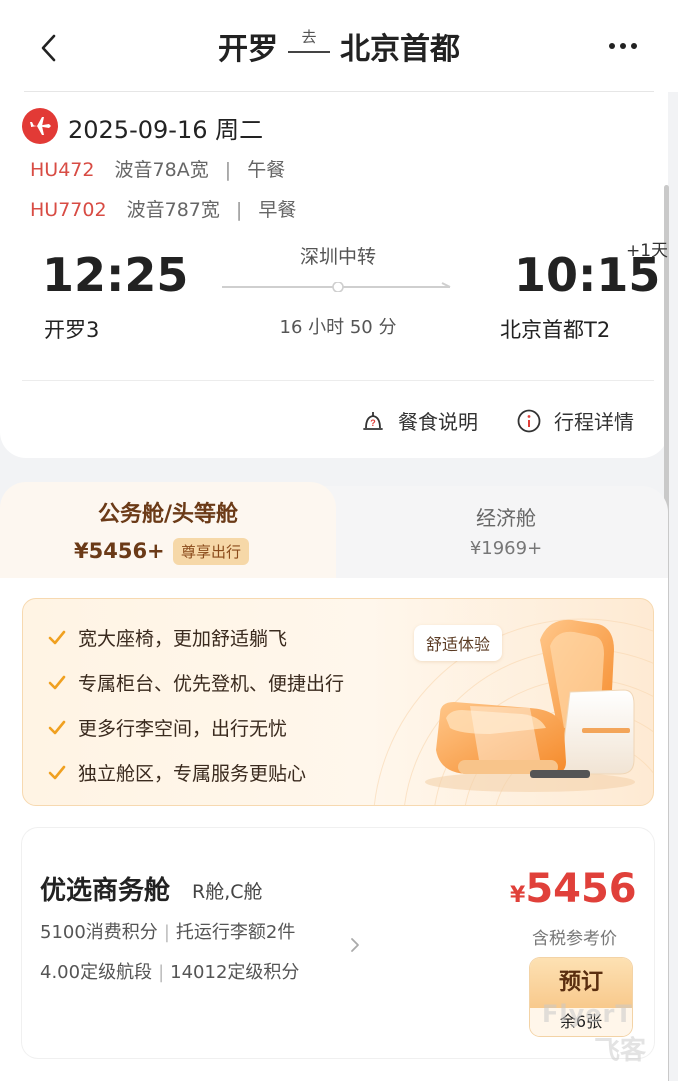 The width and height of the screenshot is (678, 1081). I want to click on benefit-item: 宽大座椅，更加舒适躺飞, so click(167, 637).